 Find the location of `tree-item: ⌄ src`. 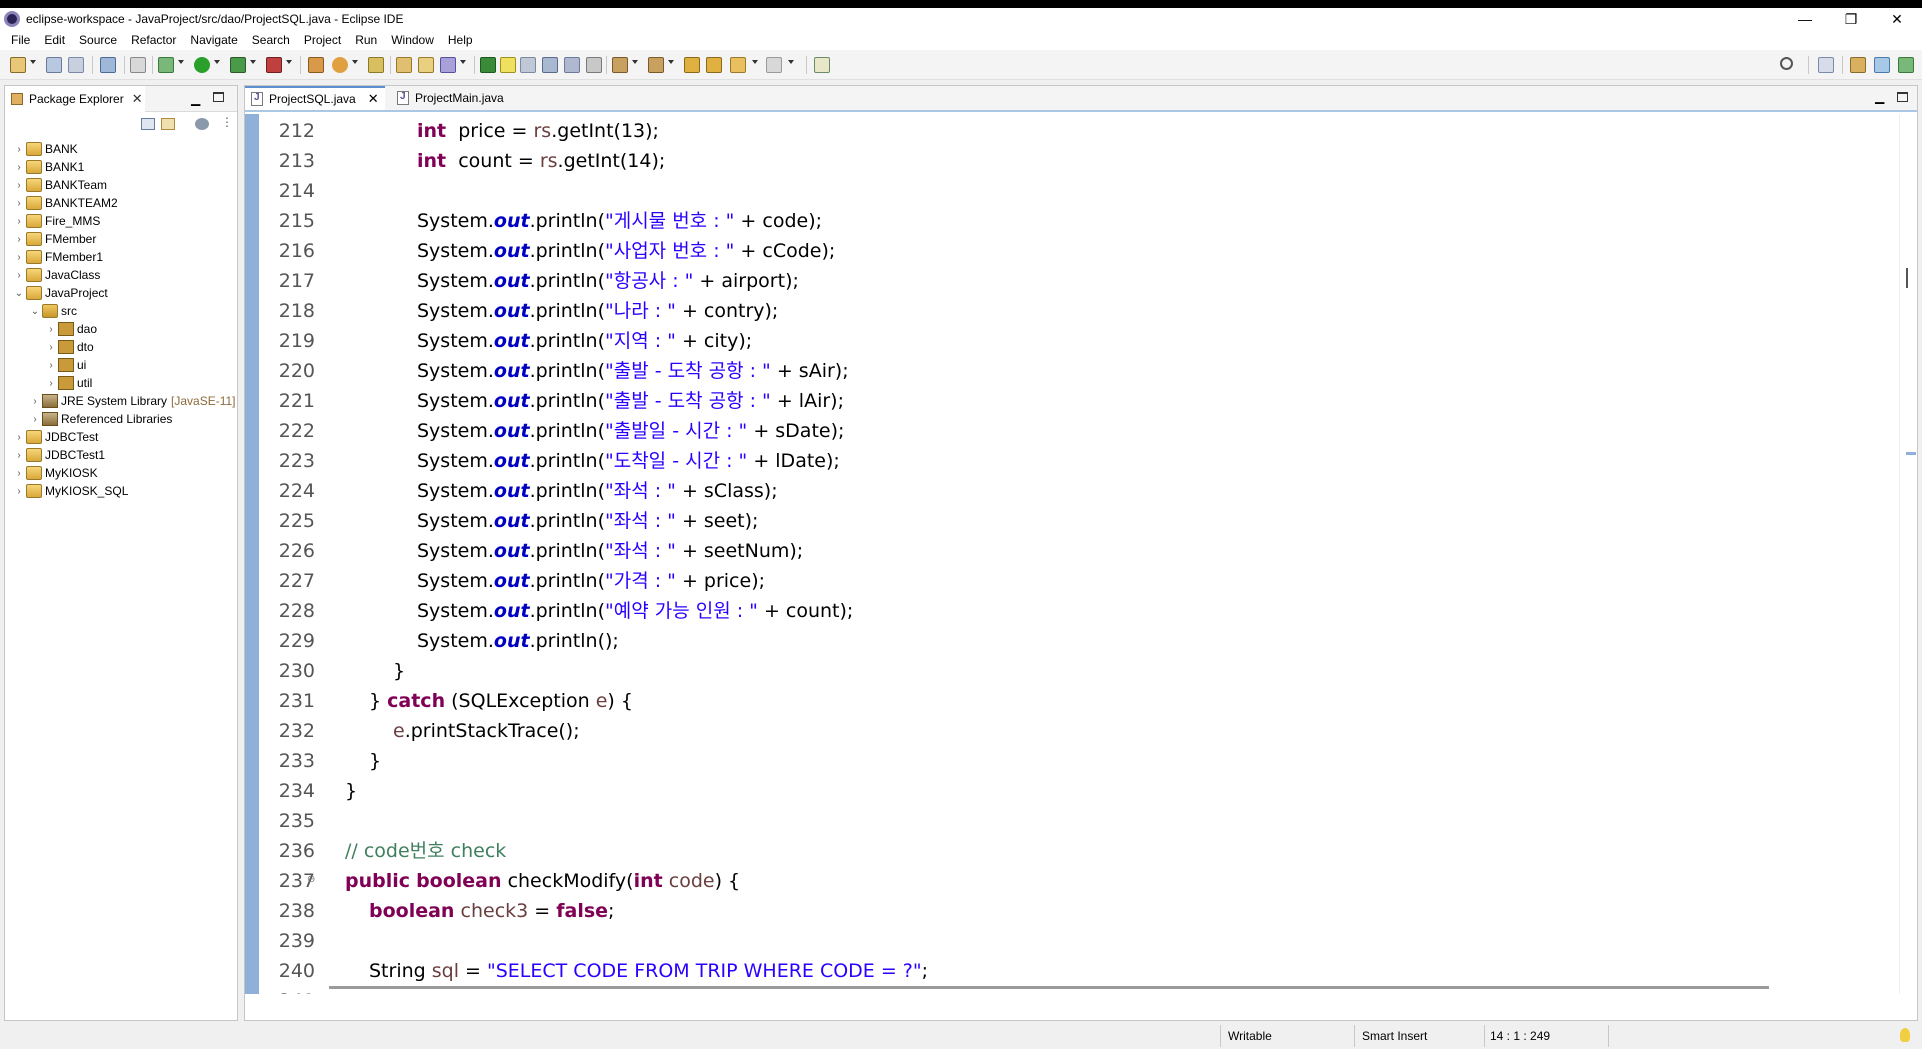

tree-item: ⌄ src is located at coordinates (53, 311).